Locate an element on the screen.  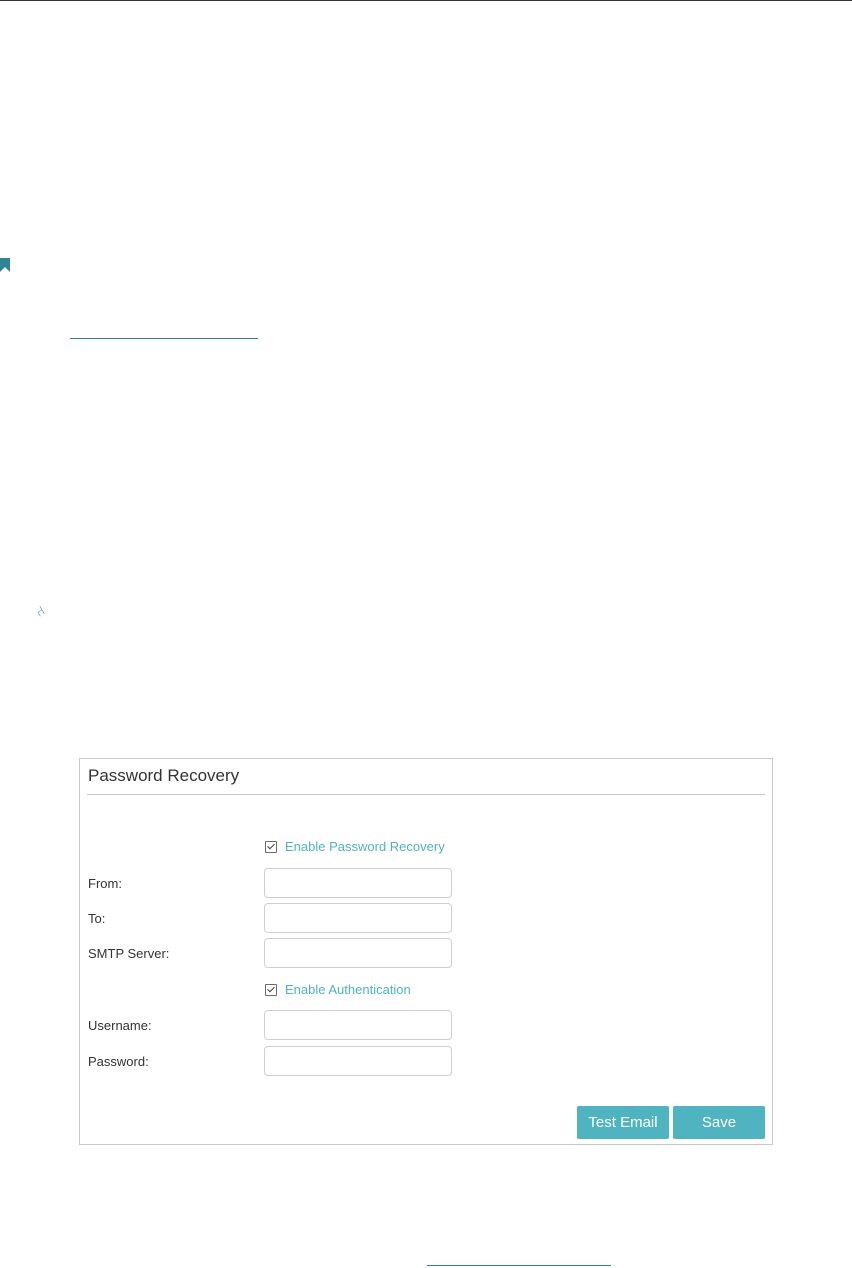
panel-divider is located at coordinates (426, 794).